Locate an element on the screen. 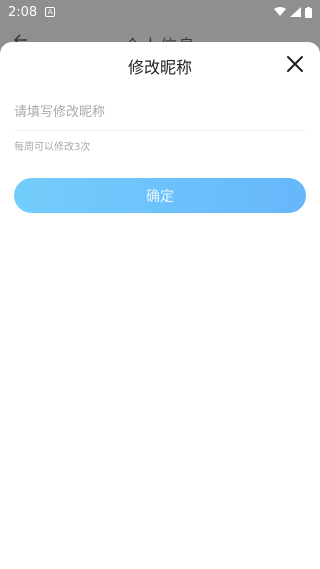 This screenshot has width=320, height=569. input-divider is located at coordinates (160, 130).